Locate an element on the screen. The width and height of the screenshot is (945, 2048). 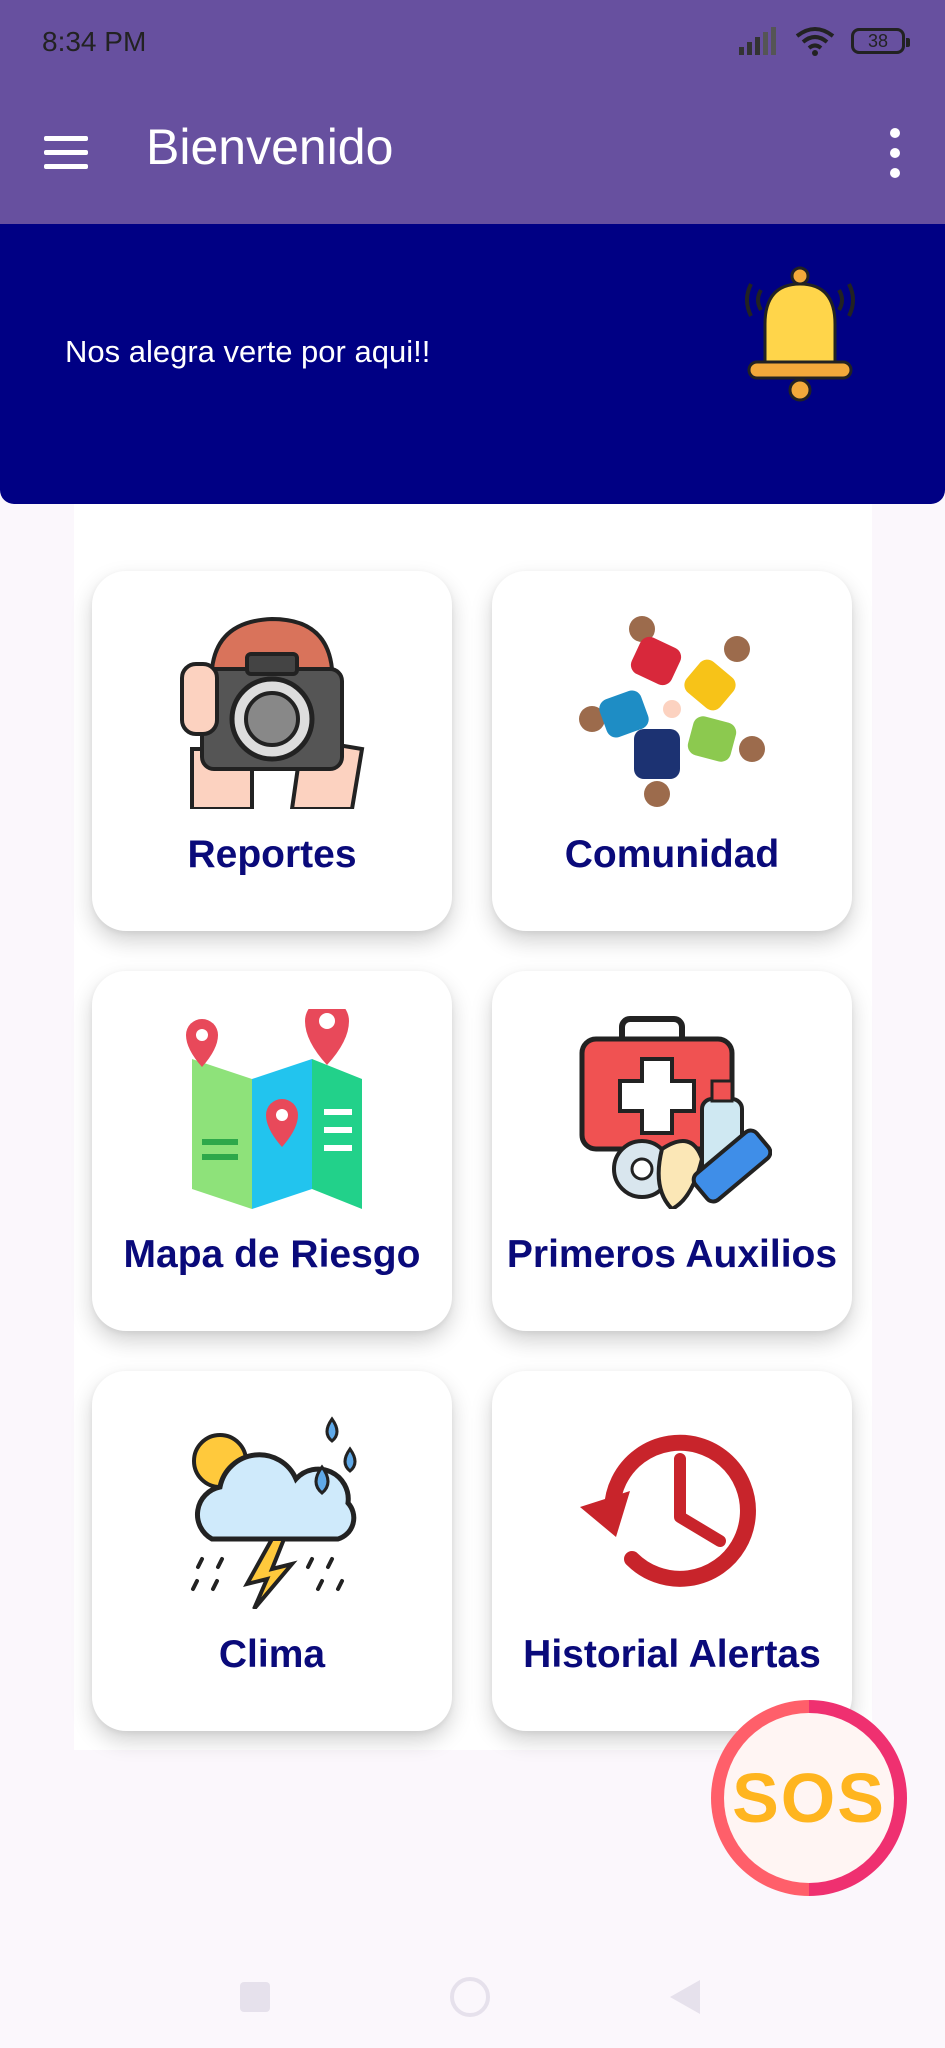
community-people-icon is located at coordinates (672, 711).